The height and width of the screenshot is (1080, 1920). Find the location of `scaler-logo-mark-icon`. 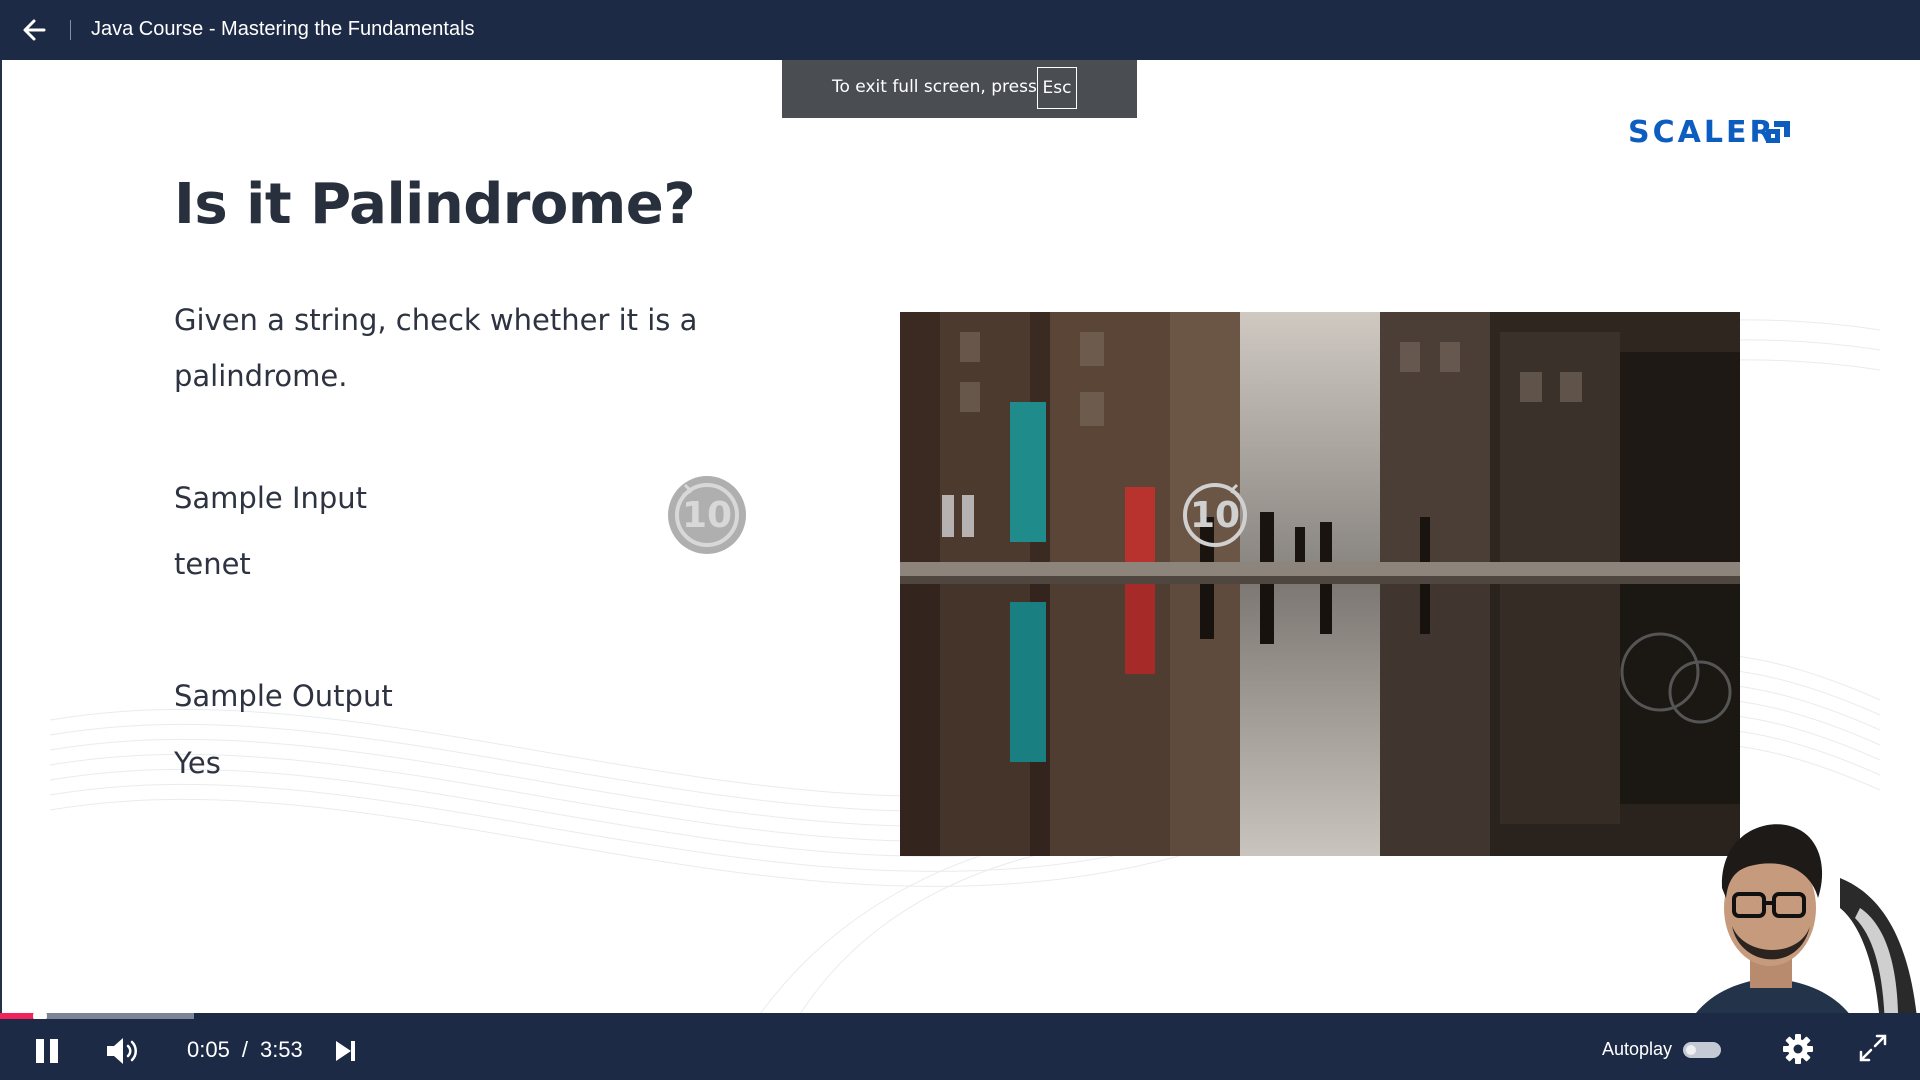

scaler-logo-mark-icon is located at coordinates (1778, 132).